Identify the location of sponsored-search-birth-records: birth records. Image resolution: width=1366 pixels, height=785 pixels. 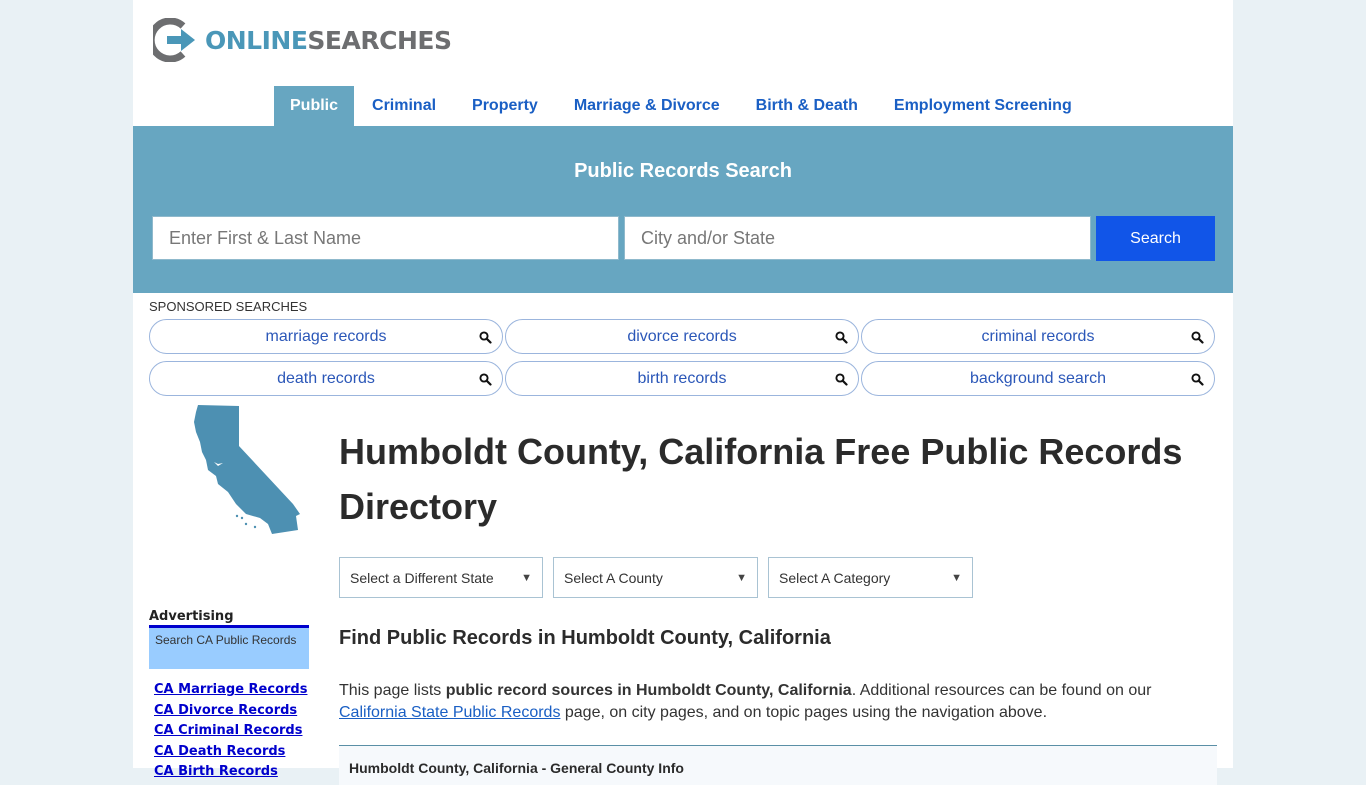
(682, 378).